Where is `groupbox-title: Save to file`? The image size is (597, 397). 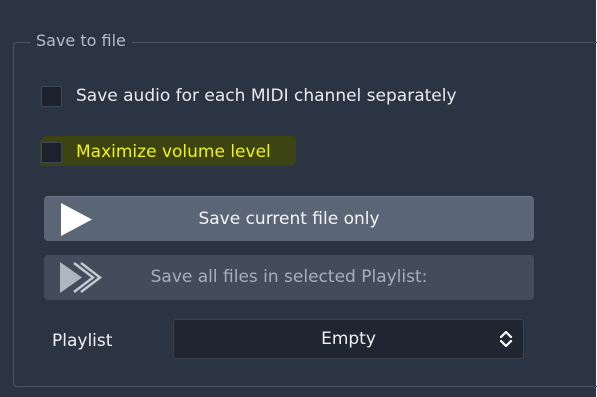 groupbox-title: Save to file is located at coordinates (81, 41).